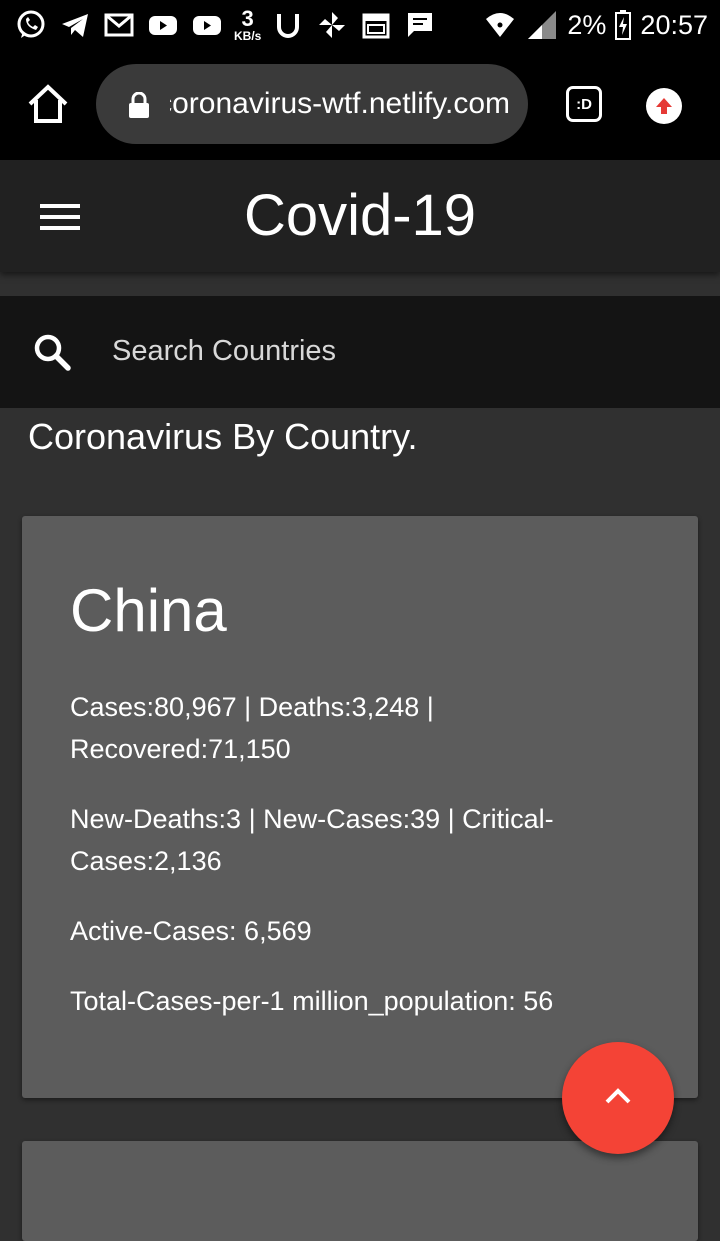 This screenshot has height=1241, width=720. I want to click on app-bar: Covid-19, so click(360, 216).